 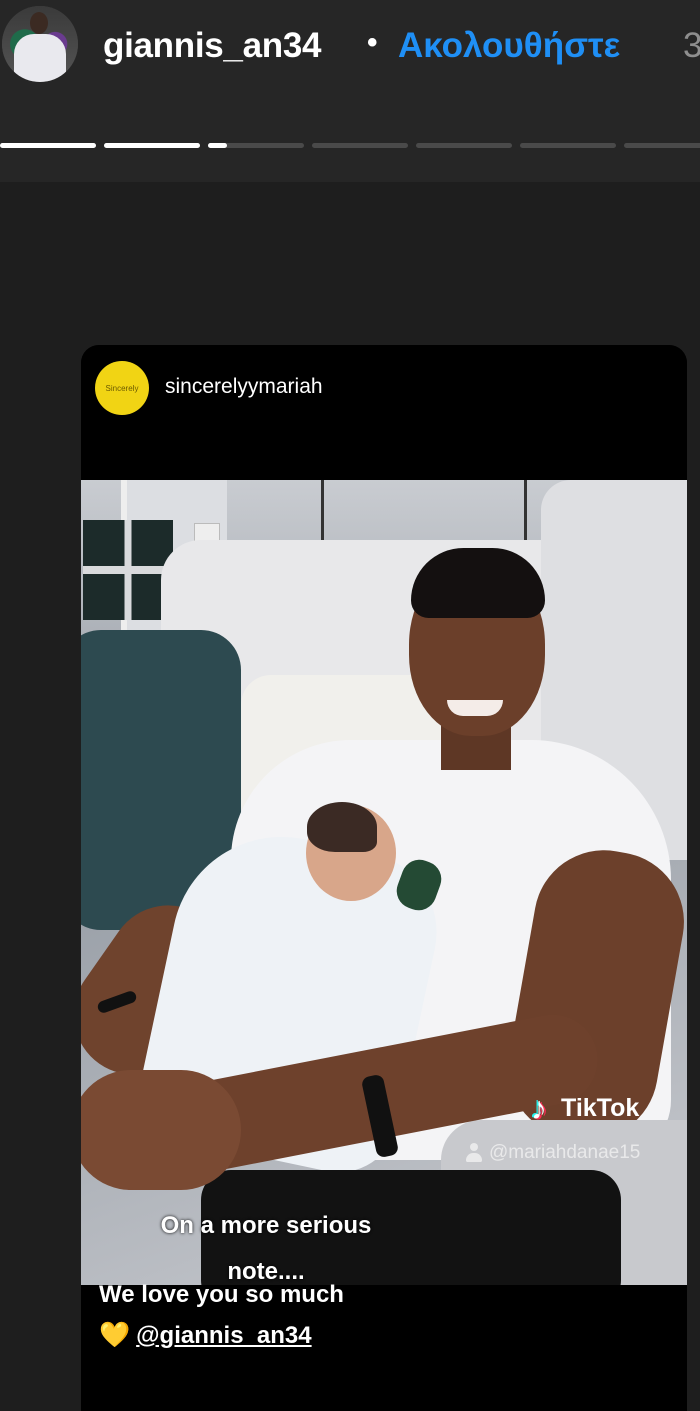 What do you see at coordinates (221, 1294) in the screenshot?
I see `caption-line-1: We love you so much` at bounding box center [221, 1294].